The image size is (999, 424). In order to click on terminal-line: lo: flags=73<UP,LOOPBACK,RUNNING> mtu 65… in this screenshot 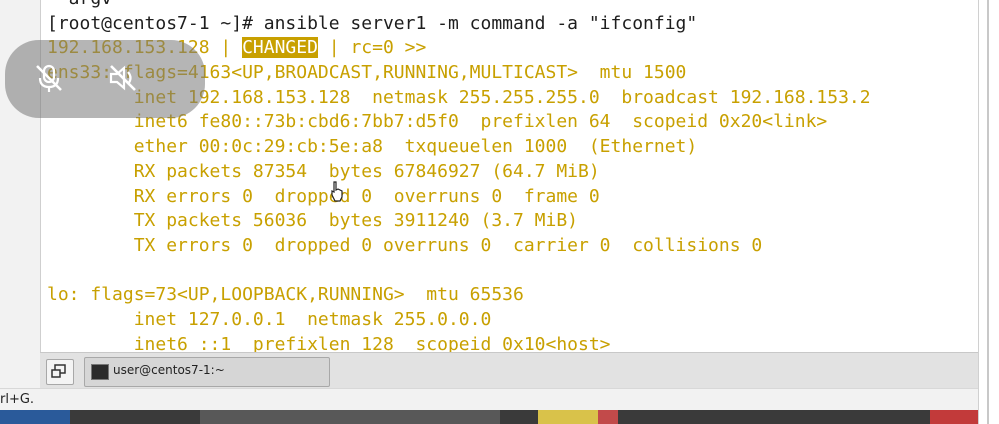, I will do `click(285, 295)`.